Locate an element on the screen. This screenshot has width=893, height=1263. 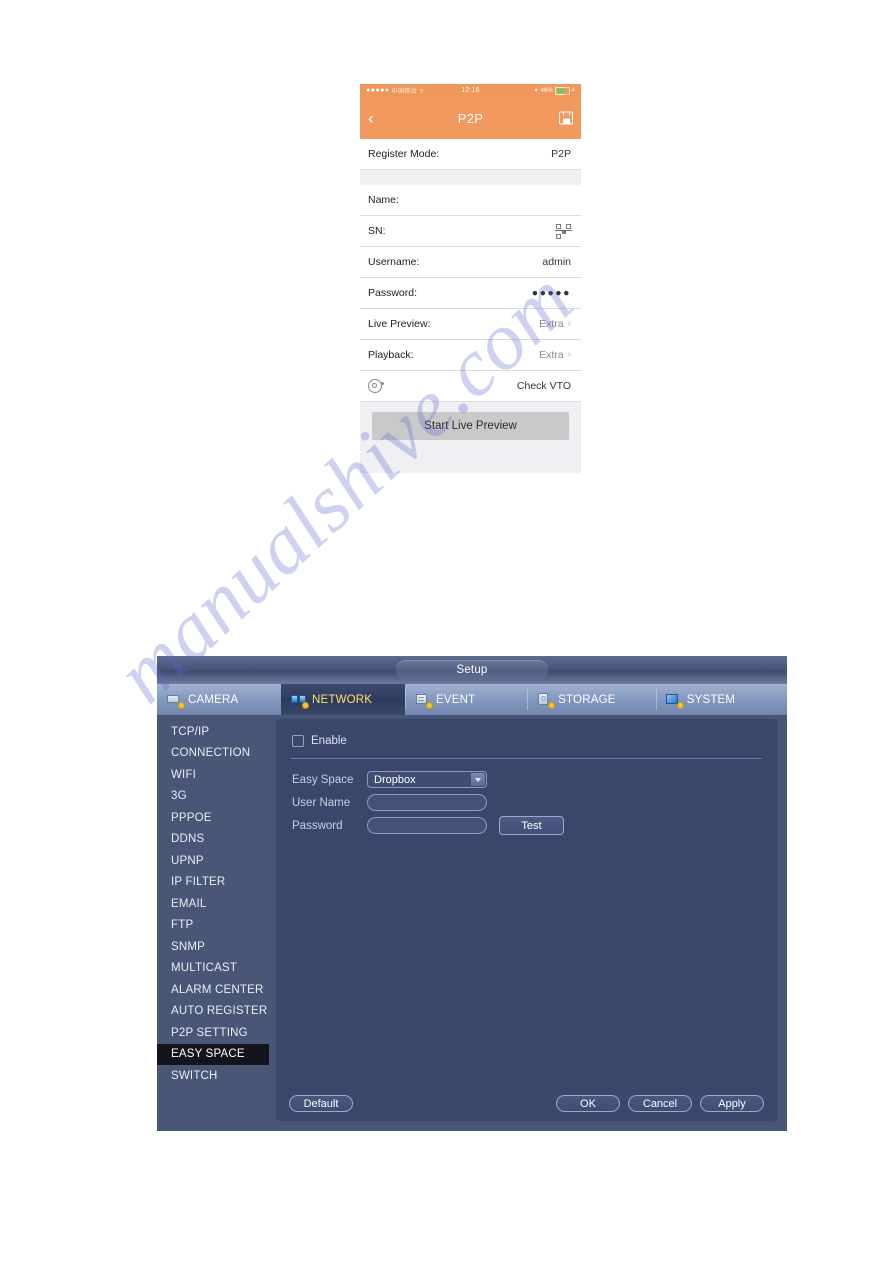
list-section-gap is located at coordinates (470, 177).